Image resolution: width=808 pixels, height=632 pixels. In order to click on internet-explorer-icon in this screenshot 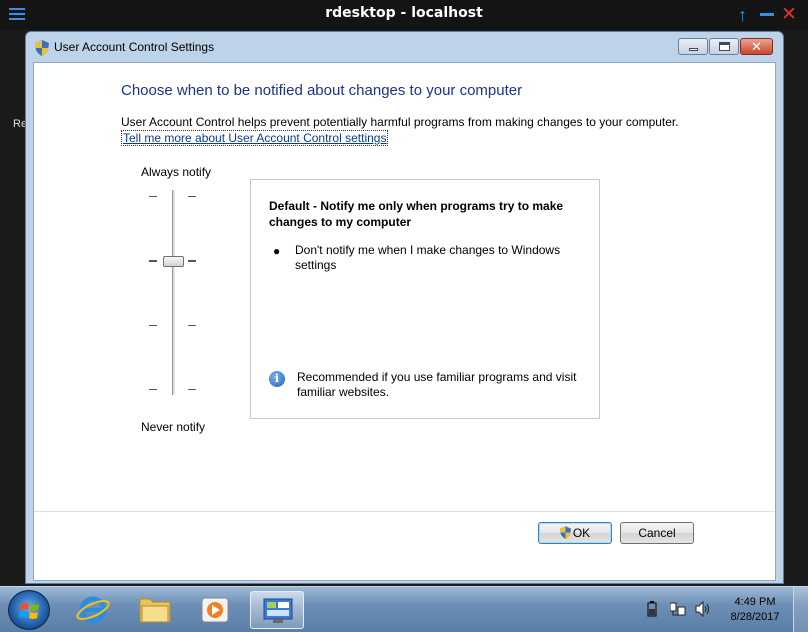, I will do `click(93, 610)`.